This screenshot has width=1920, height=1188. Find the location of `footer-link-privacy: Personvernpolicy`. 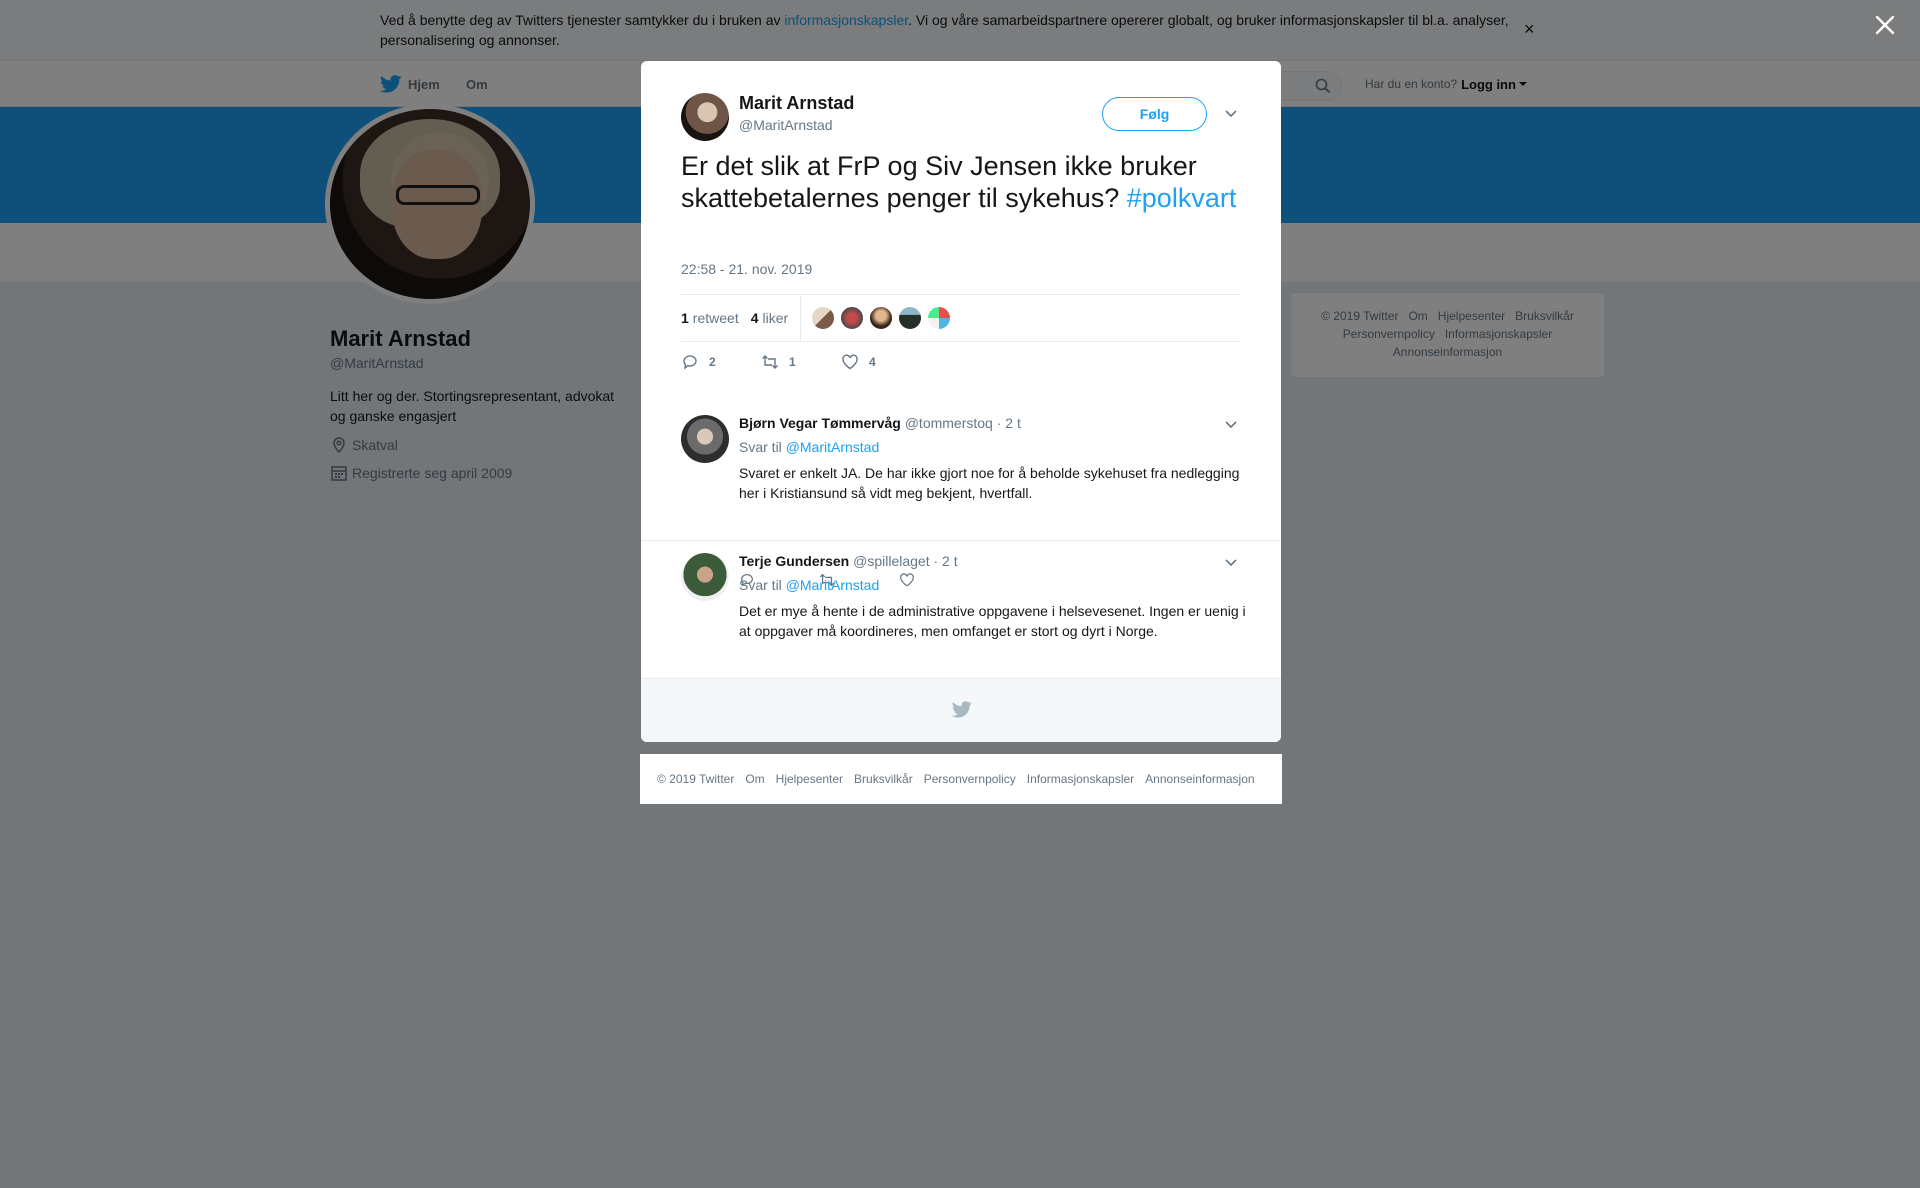

footer-link-privacy: Personvernpolicy is located at coordinates (970, 779).